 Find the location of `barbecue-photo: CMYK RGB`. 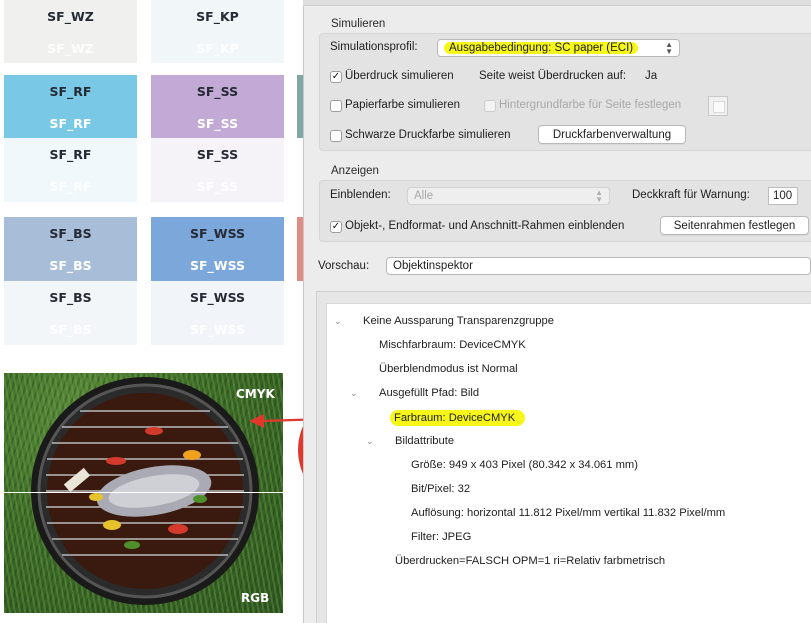

barbecue-photo: CMYK RGB is located at coordinates (143, 493).